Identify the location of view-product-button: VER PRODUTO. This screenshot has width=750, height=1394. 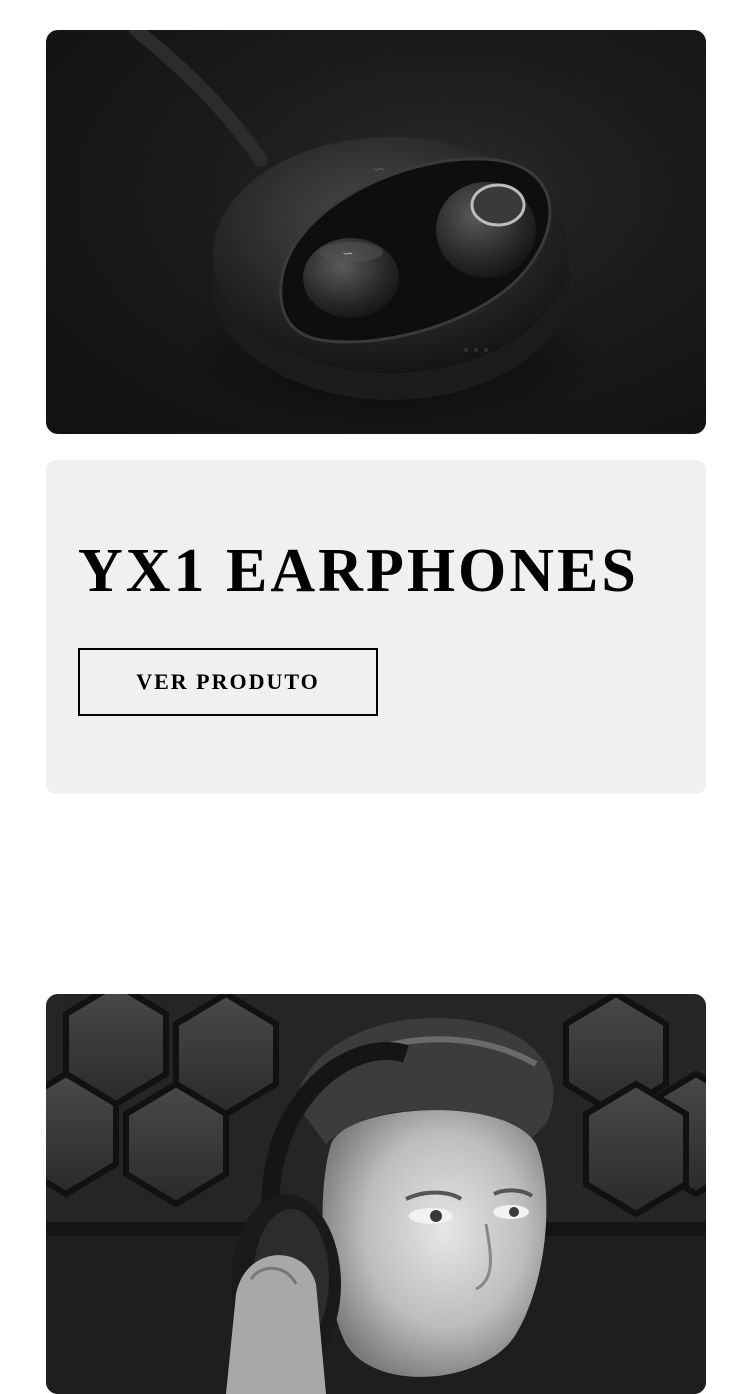
(228, 682).